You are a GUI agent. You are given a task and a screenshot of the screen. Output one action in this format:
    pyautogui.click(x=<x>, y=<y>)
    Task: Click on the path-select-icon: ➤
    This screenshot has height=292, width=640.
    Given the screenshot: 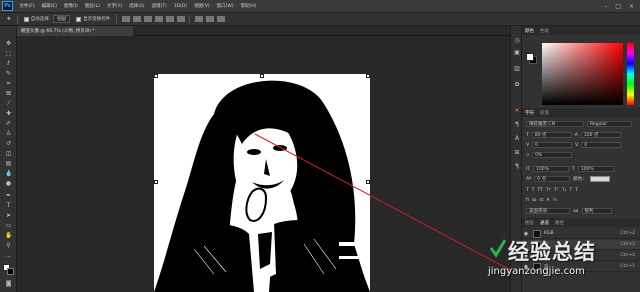 What is the action you would take?
    pyautogui.click(x=8, y=215)
    